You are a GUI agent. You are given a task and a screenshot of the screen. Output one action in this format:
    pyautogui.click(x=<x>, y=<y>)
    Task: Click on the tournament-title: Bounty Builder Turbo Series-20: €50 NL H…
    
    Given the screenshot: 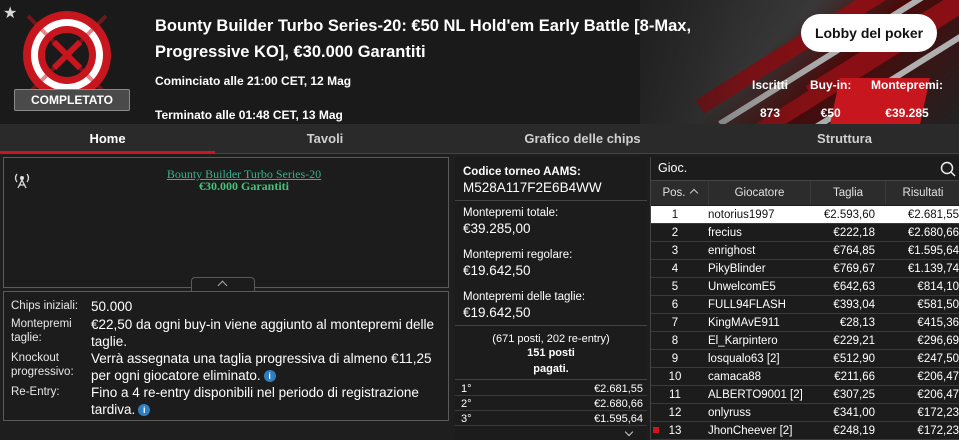 What is the action you would take?
    pyautogui.click(x=423, y=39)
    